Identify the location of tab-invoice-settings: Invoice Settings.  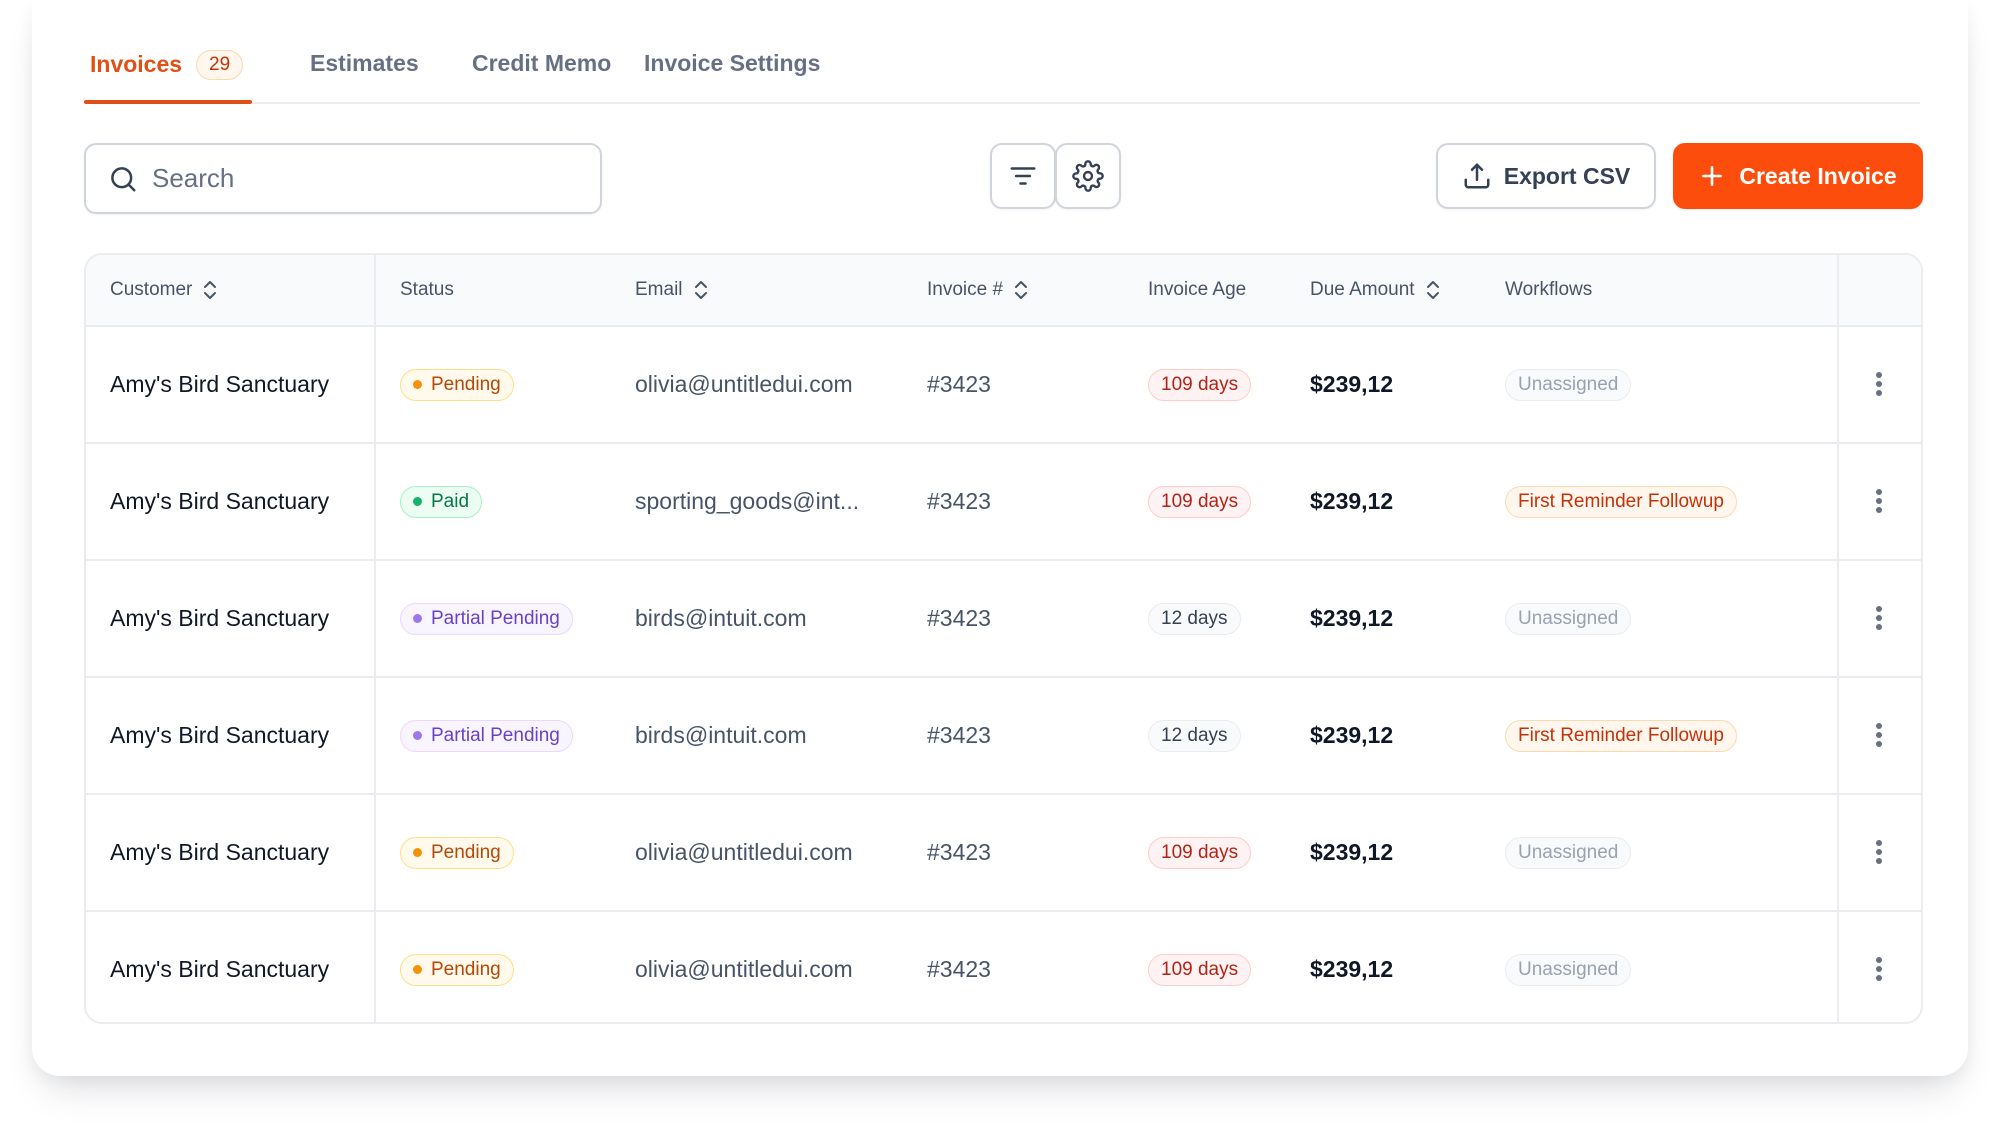
(732, 63).